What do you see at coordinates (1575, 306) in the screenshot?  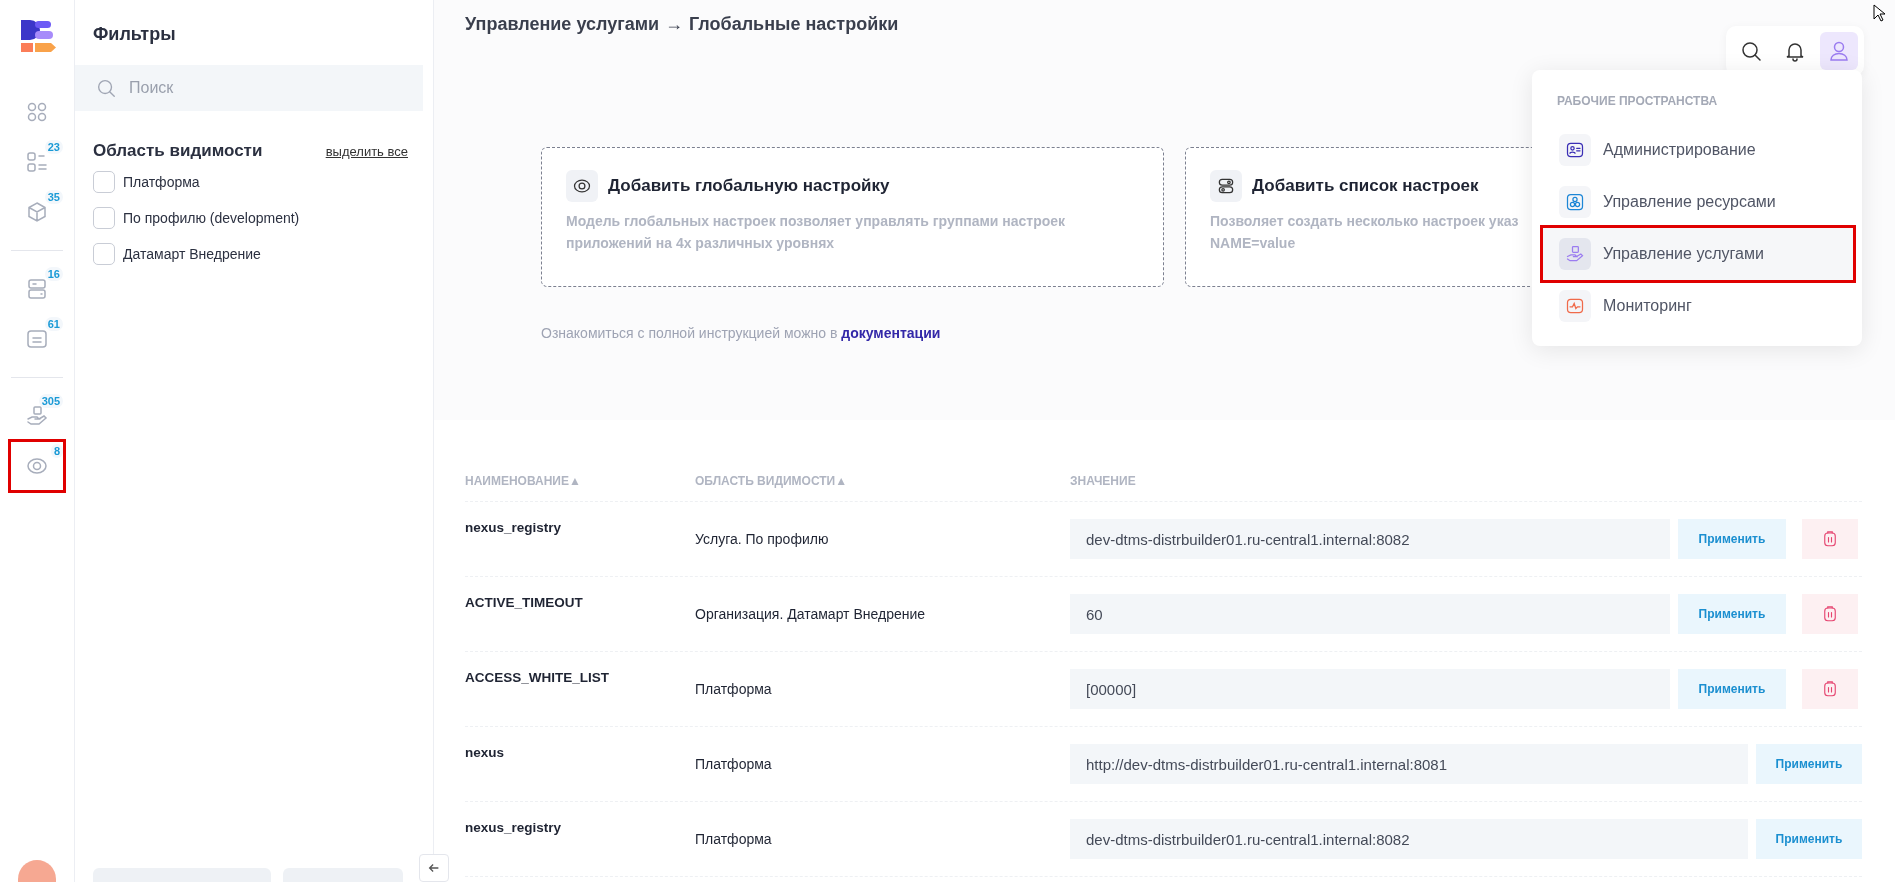 I see `monitoring-icon` at bounding box center [1575, 306].